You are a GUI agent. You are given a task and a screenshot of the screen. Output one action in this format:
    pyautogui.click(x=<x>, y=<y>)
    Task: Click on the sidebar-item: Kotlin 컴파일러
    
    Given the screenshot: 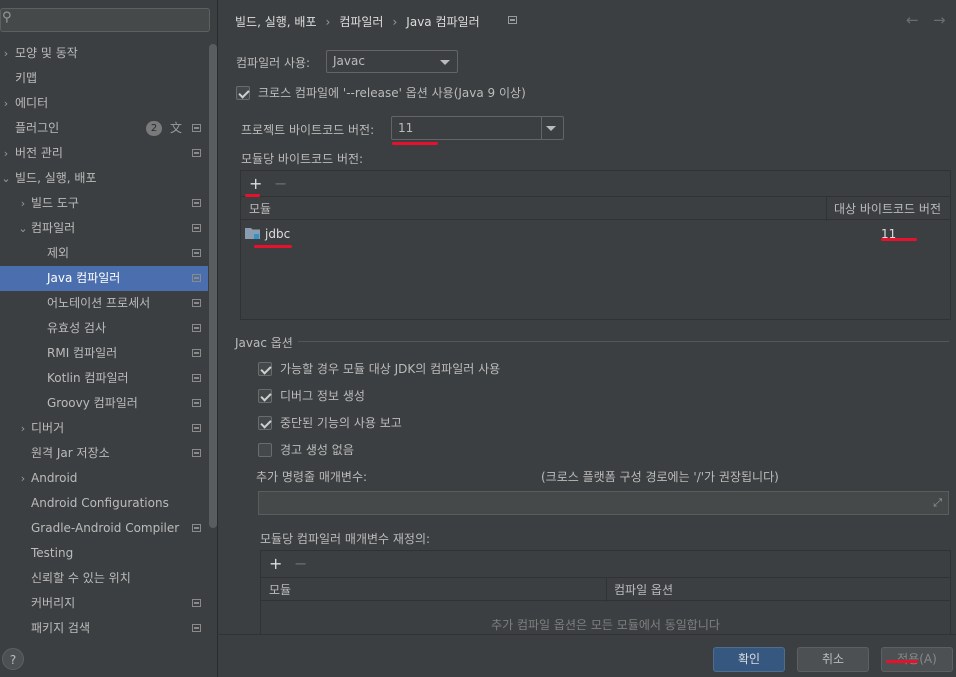 What is the action you would take?
    pyautogui.click(x=104, y=378)
    